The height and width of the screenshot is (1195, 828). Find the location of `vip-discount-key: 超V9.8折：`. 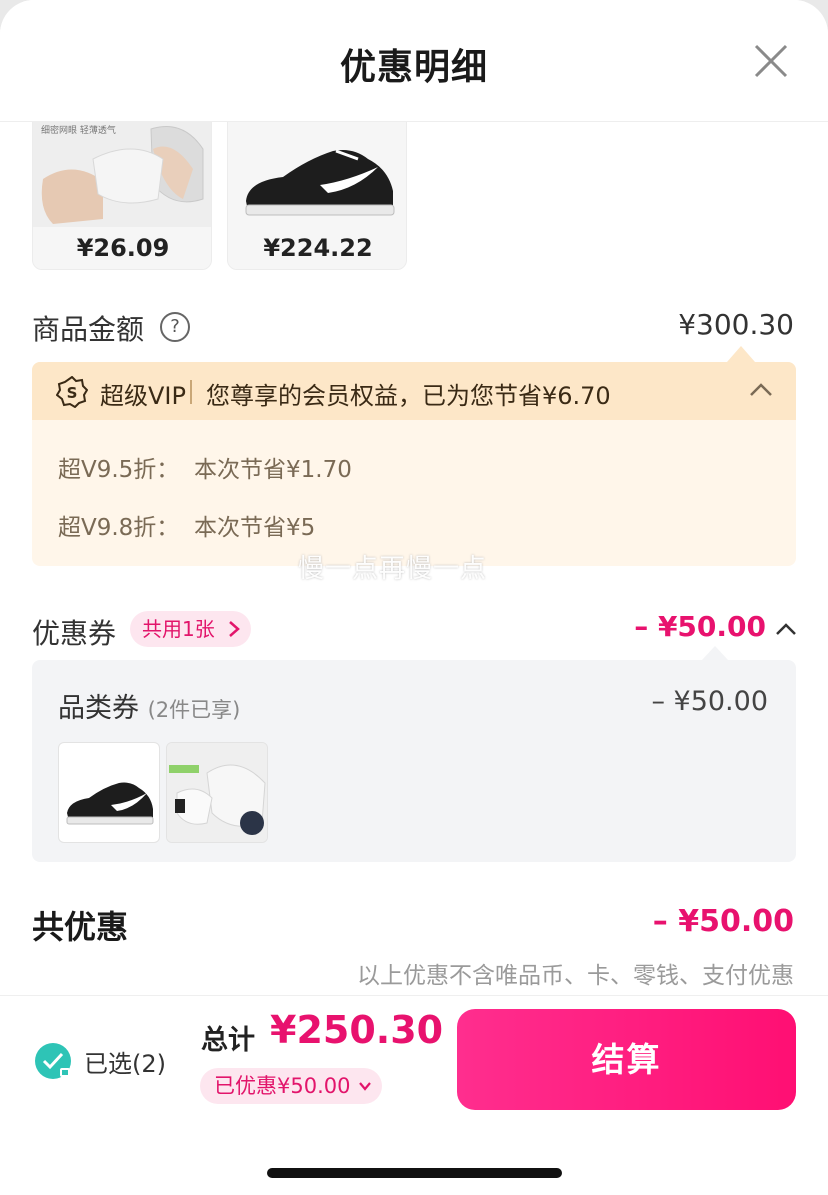

vip-discount-key: 超V9.8折： is located at coordinates (119, 528).